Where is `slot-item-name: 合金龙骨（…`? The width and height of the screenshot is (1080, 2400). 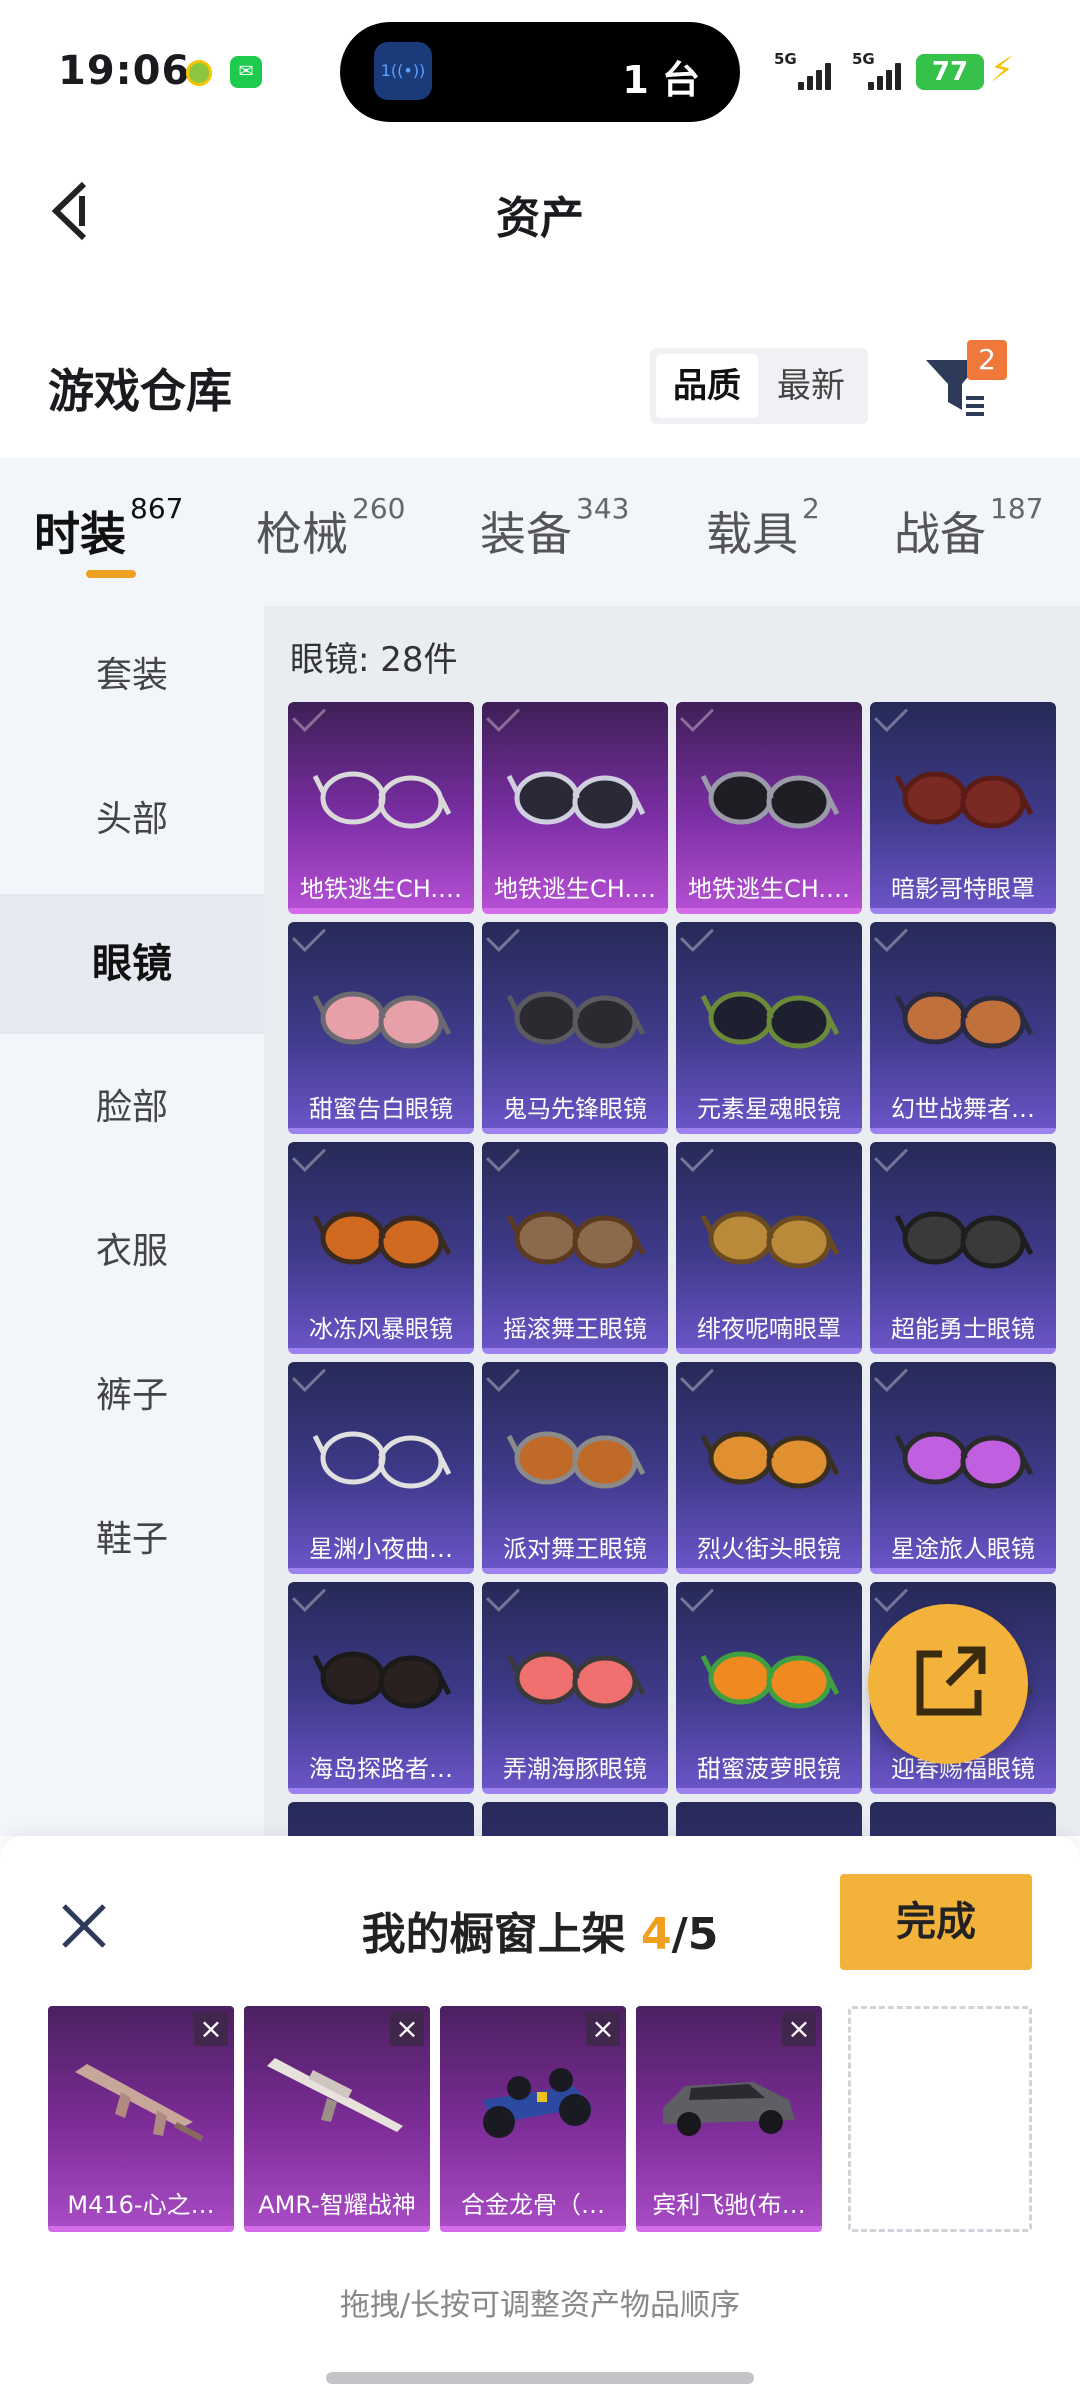
slot-item-name: 合金龙骨（… is located at coordinates (533, 2205).